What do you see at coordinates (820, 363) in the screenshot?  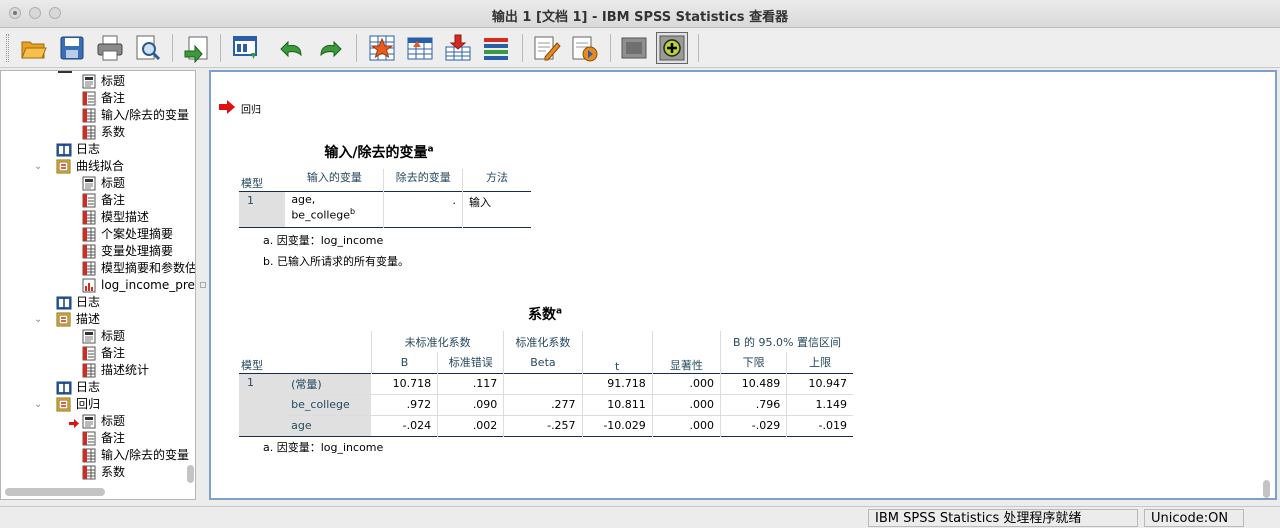 I see `col-upper-bound: 上限` at bounding box center [820, 363].